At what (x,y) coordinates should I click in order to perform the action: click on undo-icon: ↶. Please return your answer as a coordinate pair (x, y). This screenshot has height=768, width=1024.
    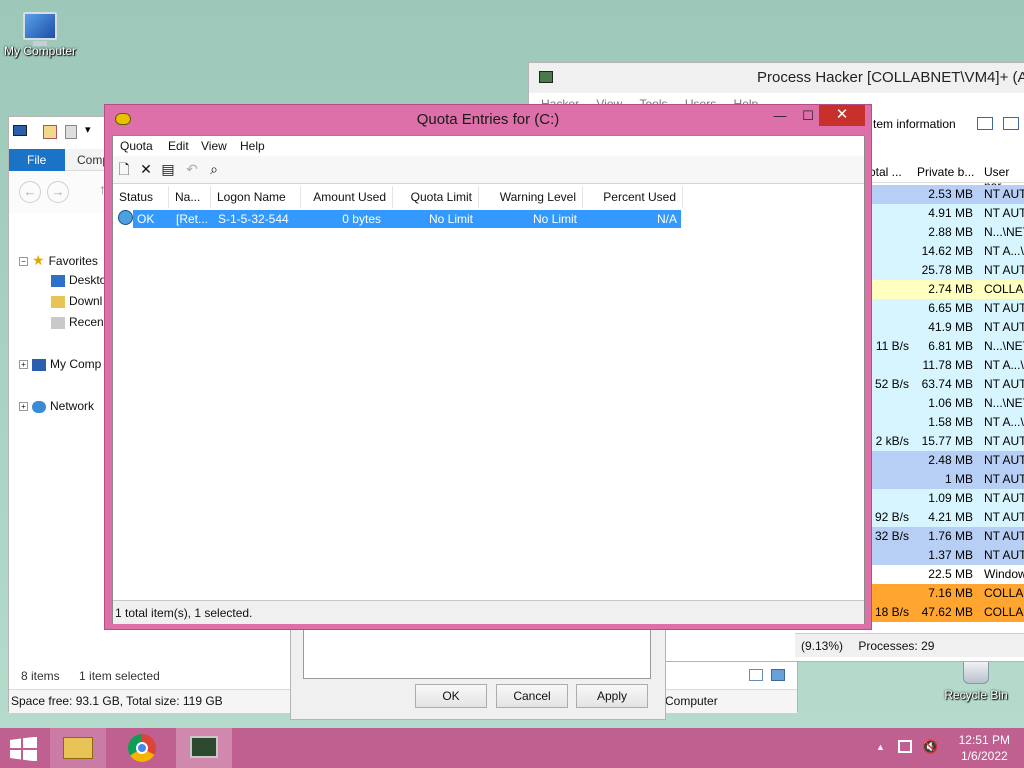
    Looking at the image, I should click on (192, 169).